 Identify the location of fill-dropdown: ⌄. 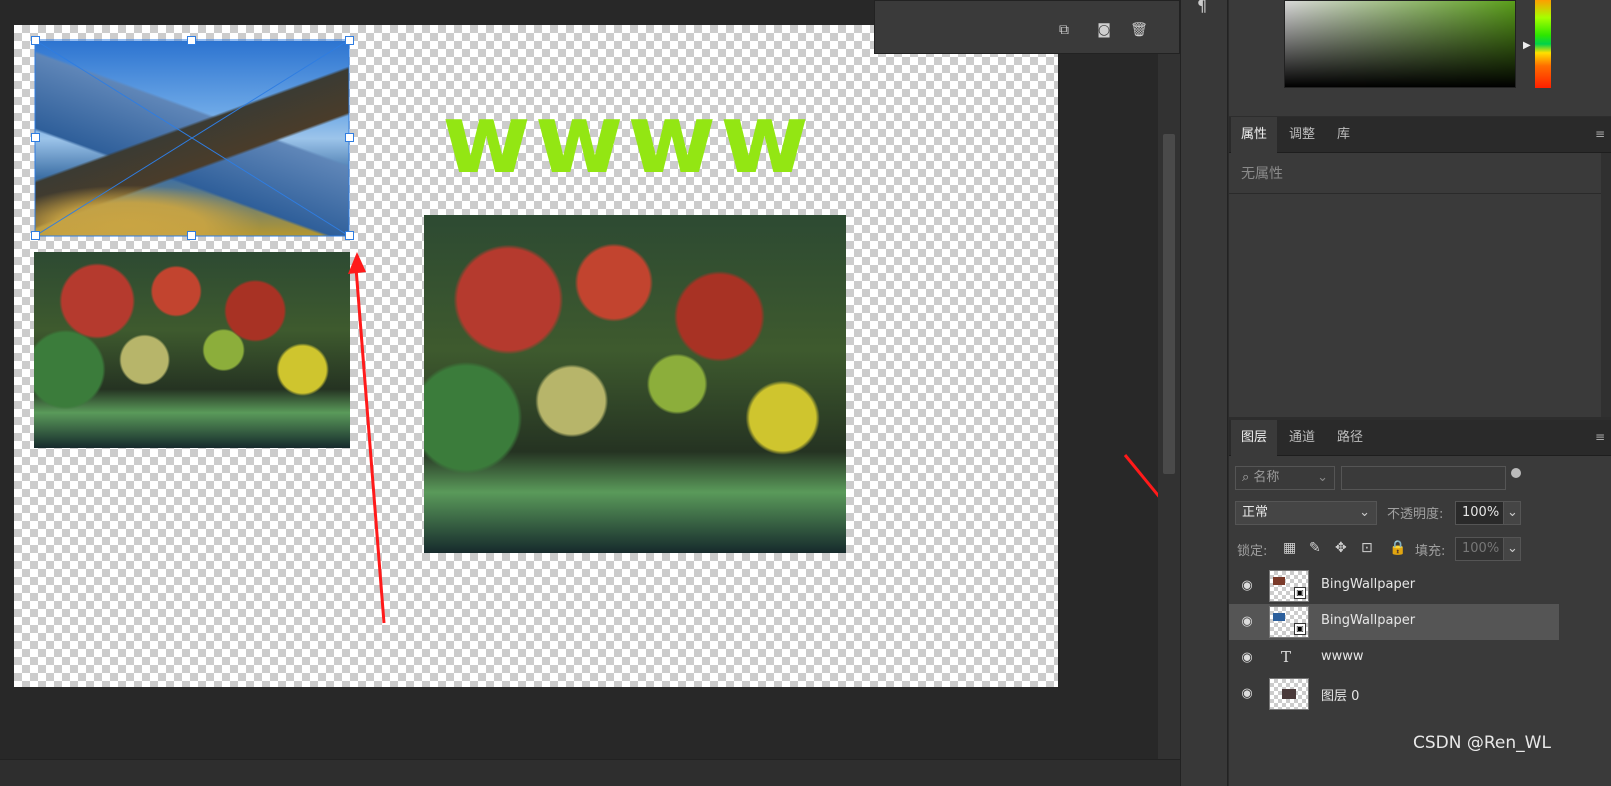
(1512, 549).